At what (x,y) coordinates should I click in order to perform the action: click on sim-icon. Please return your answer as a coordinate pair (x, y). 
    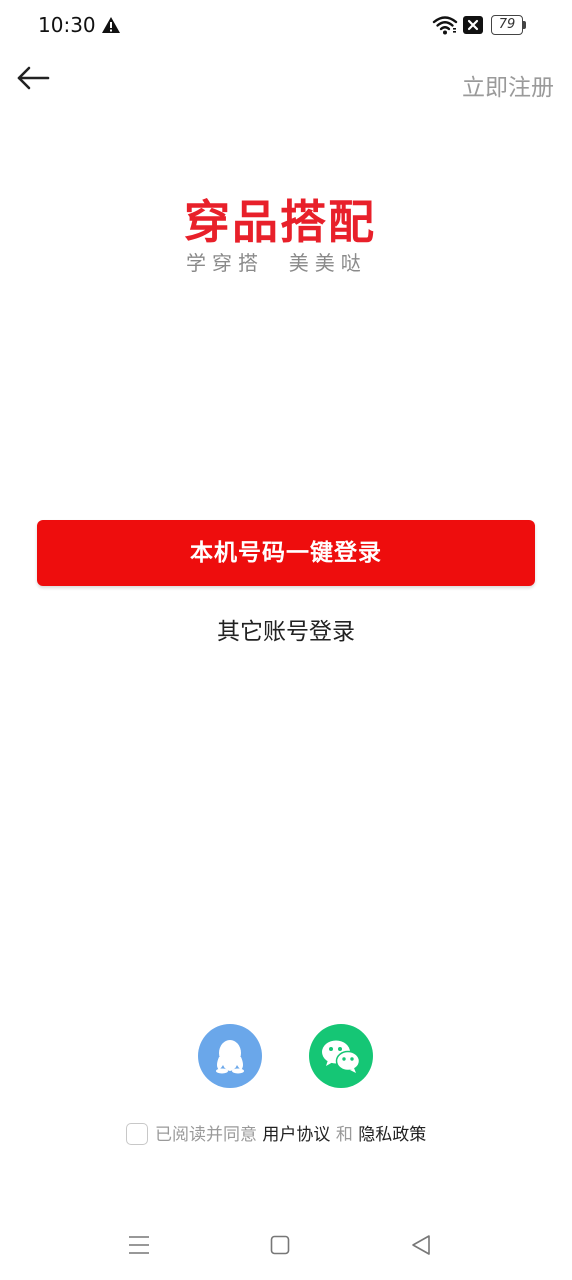
    Looking at the image, I should click on (473, 25).